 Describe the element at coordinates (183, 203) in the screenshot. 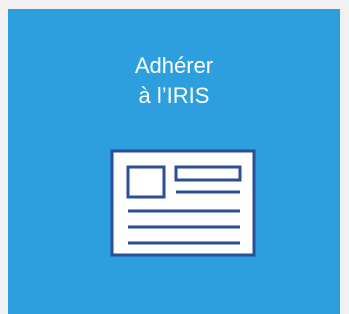

I see `membership-card-icon` at that location.